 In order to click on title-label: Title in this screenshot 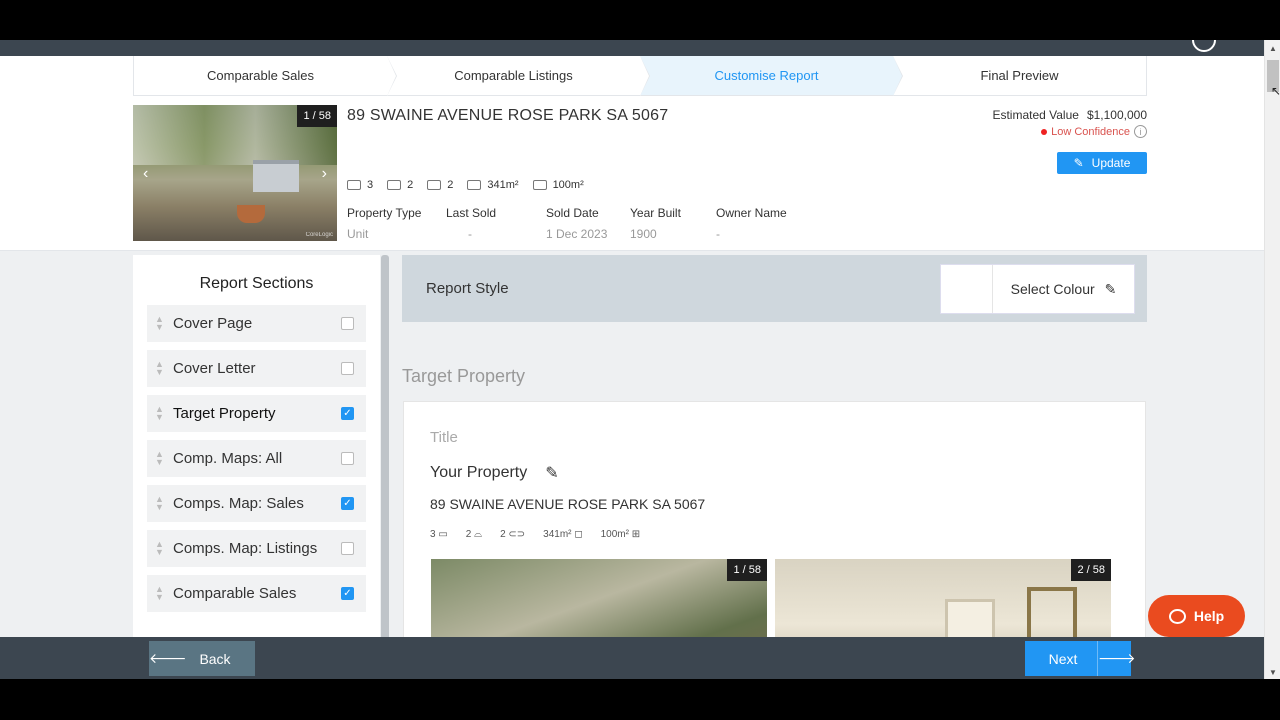, I will do `click(444, 437)`.